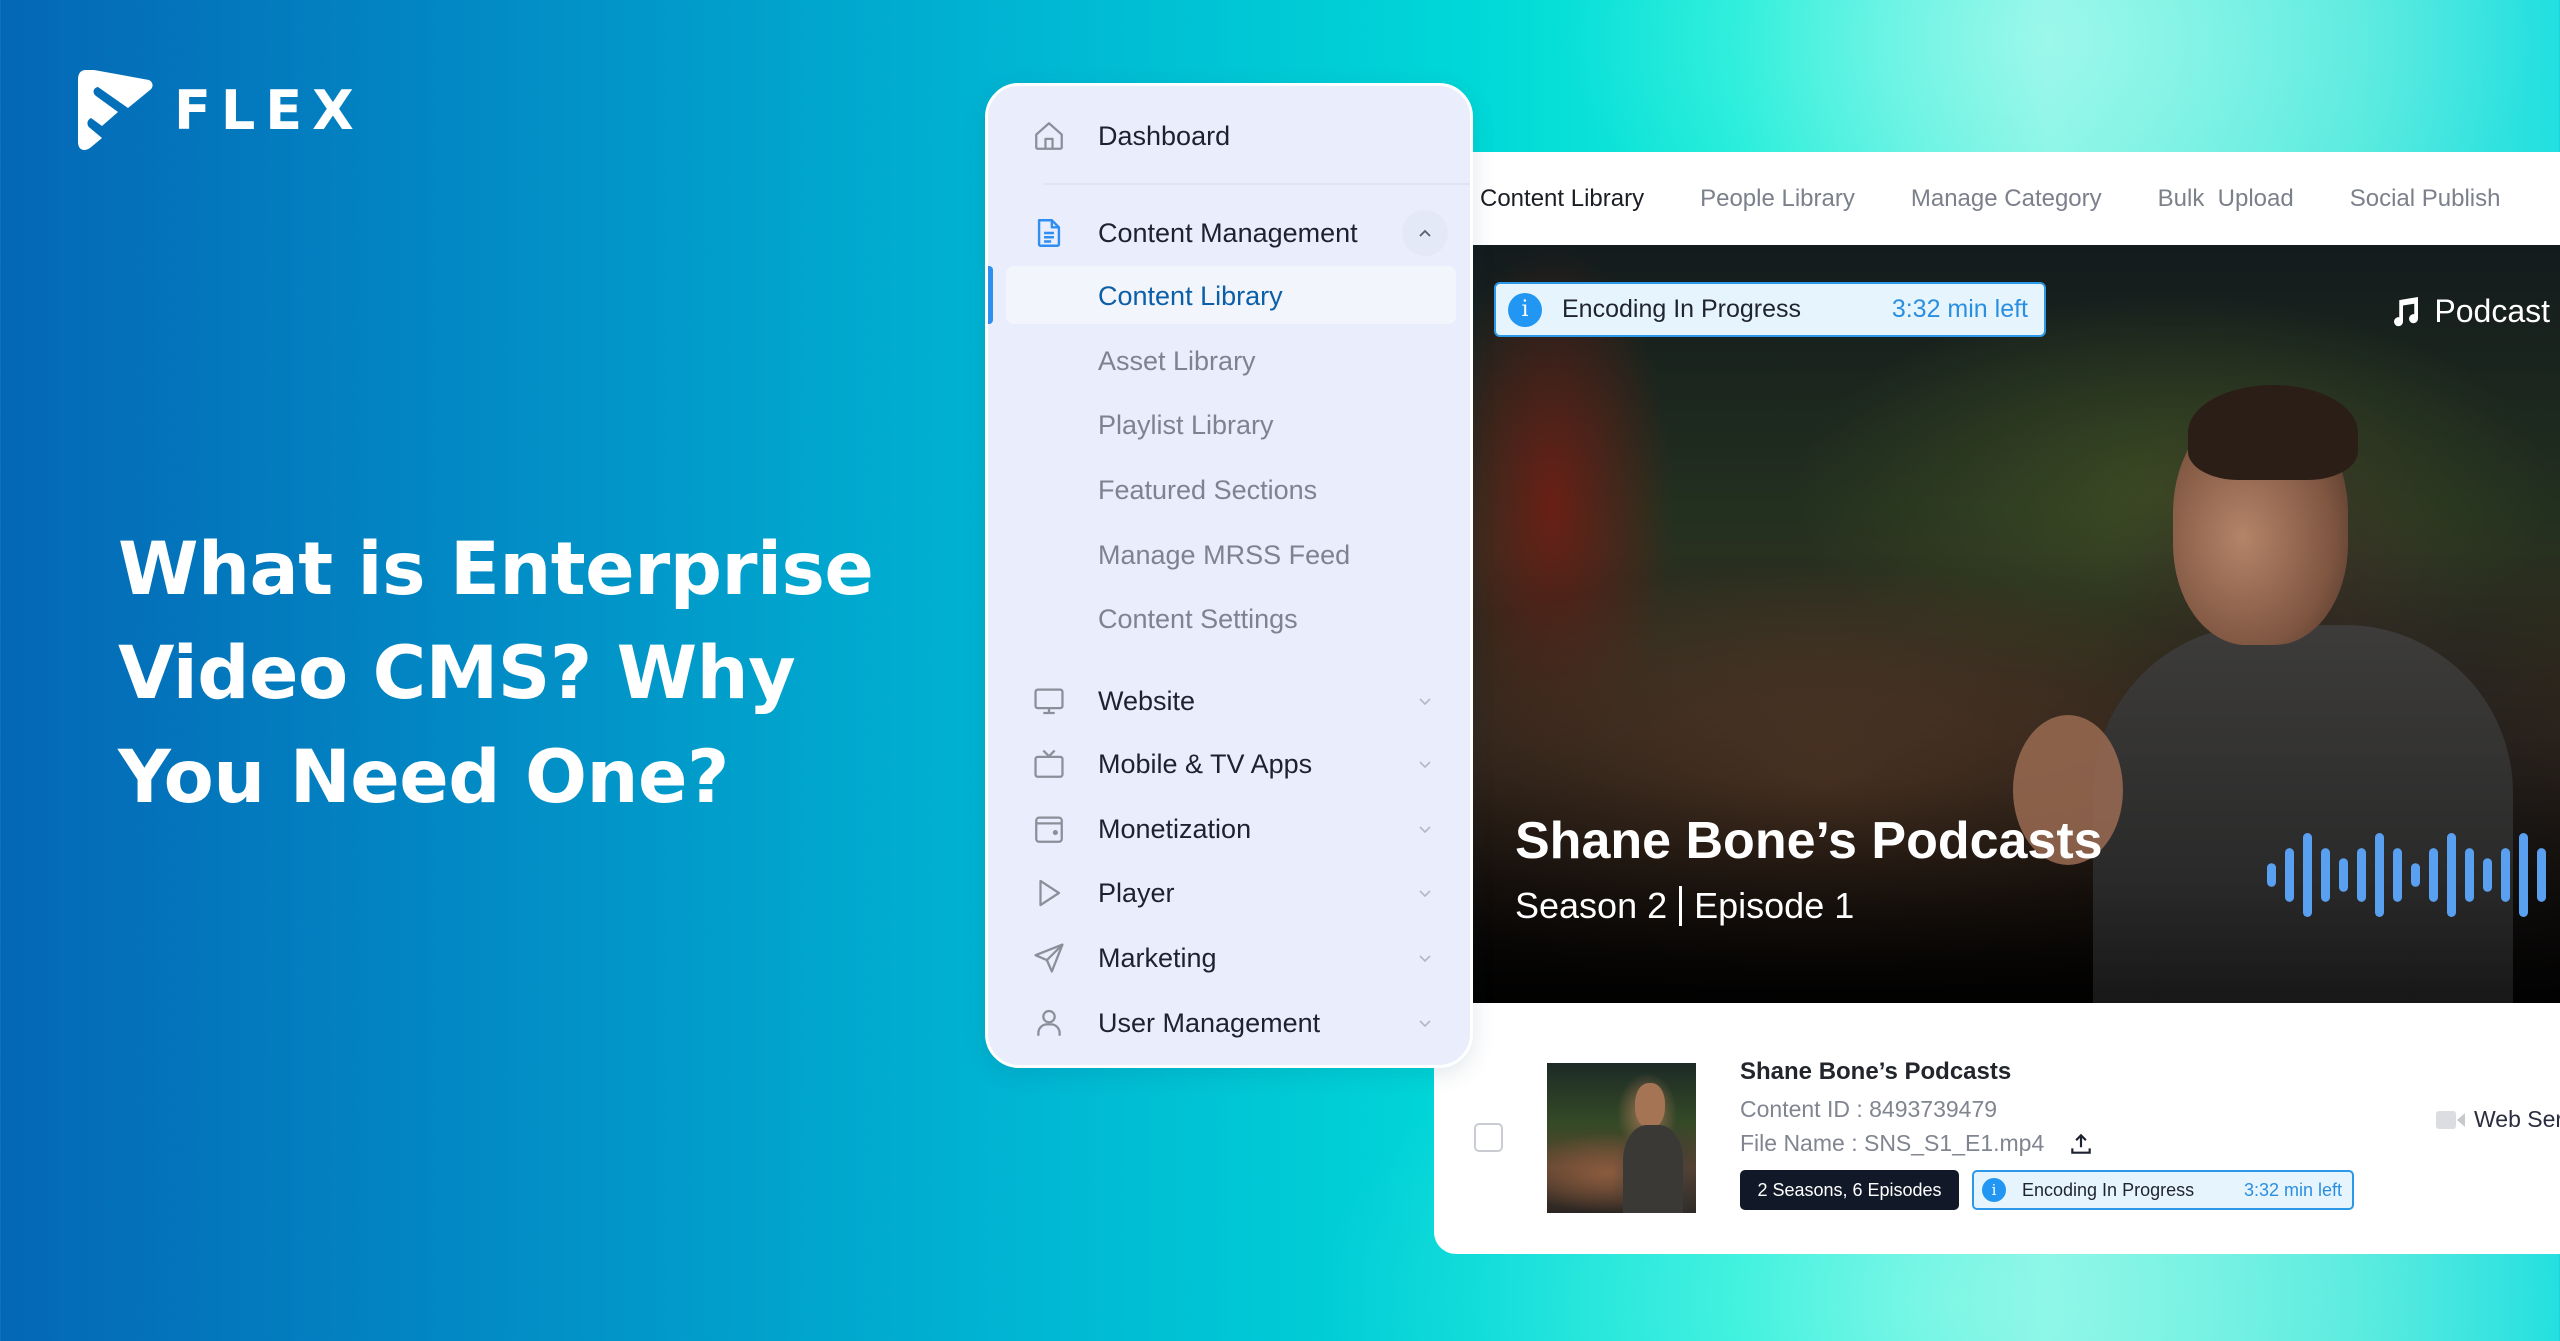  Describe the element at coordinates (1809, 841) in the screenshot. I see `hero-title: Shane Bone’s Podcasts` at that location.